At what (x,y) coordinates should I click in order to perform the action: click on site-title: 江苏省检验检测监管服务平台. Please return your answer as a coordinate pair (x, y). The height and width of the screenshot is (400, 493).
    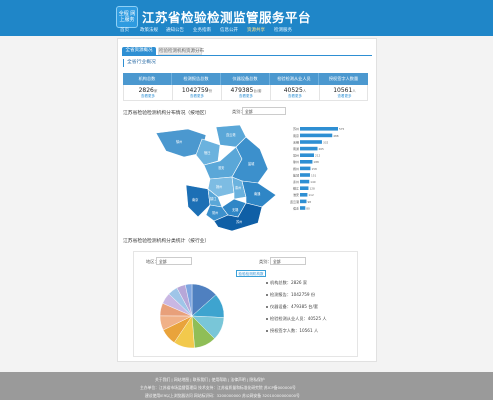
    Looking at the image, I should click on (227, 17).